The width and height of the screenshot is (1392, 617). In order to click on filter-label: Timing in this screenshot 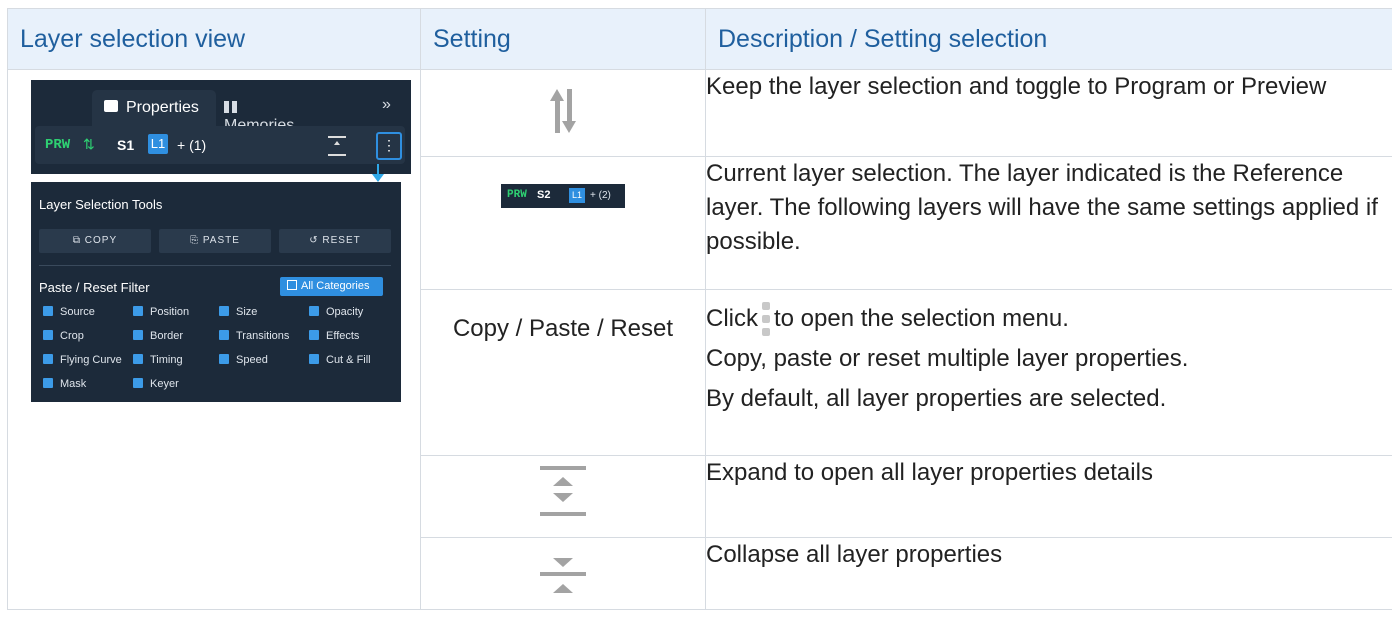, I will do `click(166, 360)`.